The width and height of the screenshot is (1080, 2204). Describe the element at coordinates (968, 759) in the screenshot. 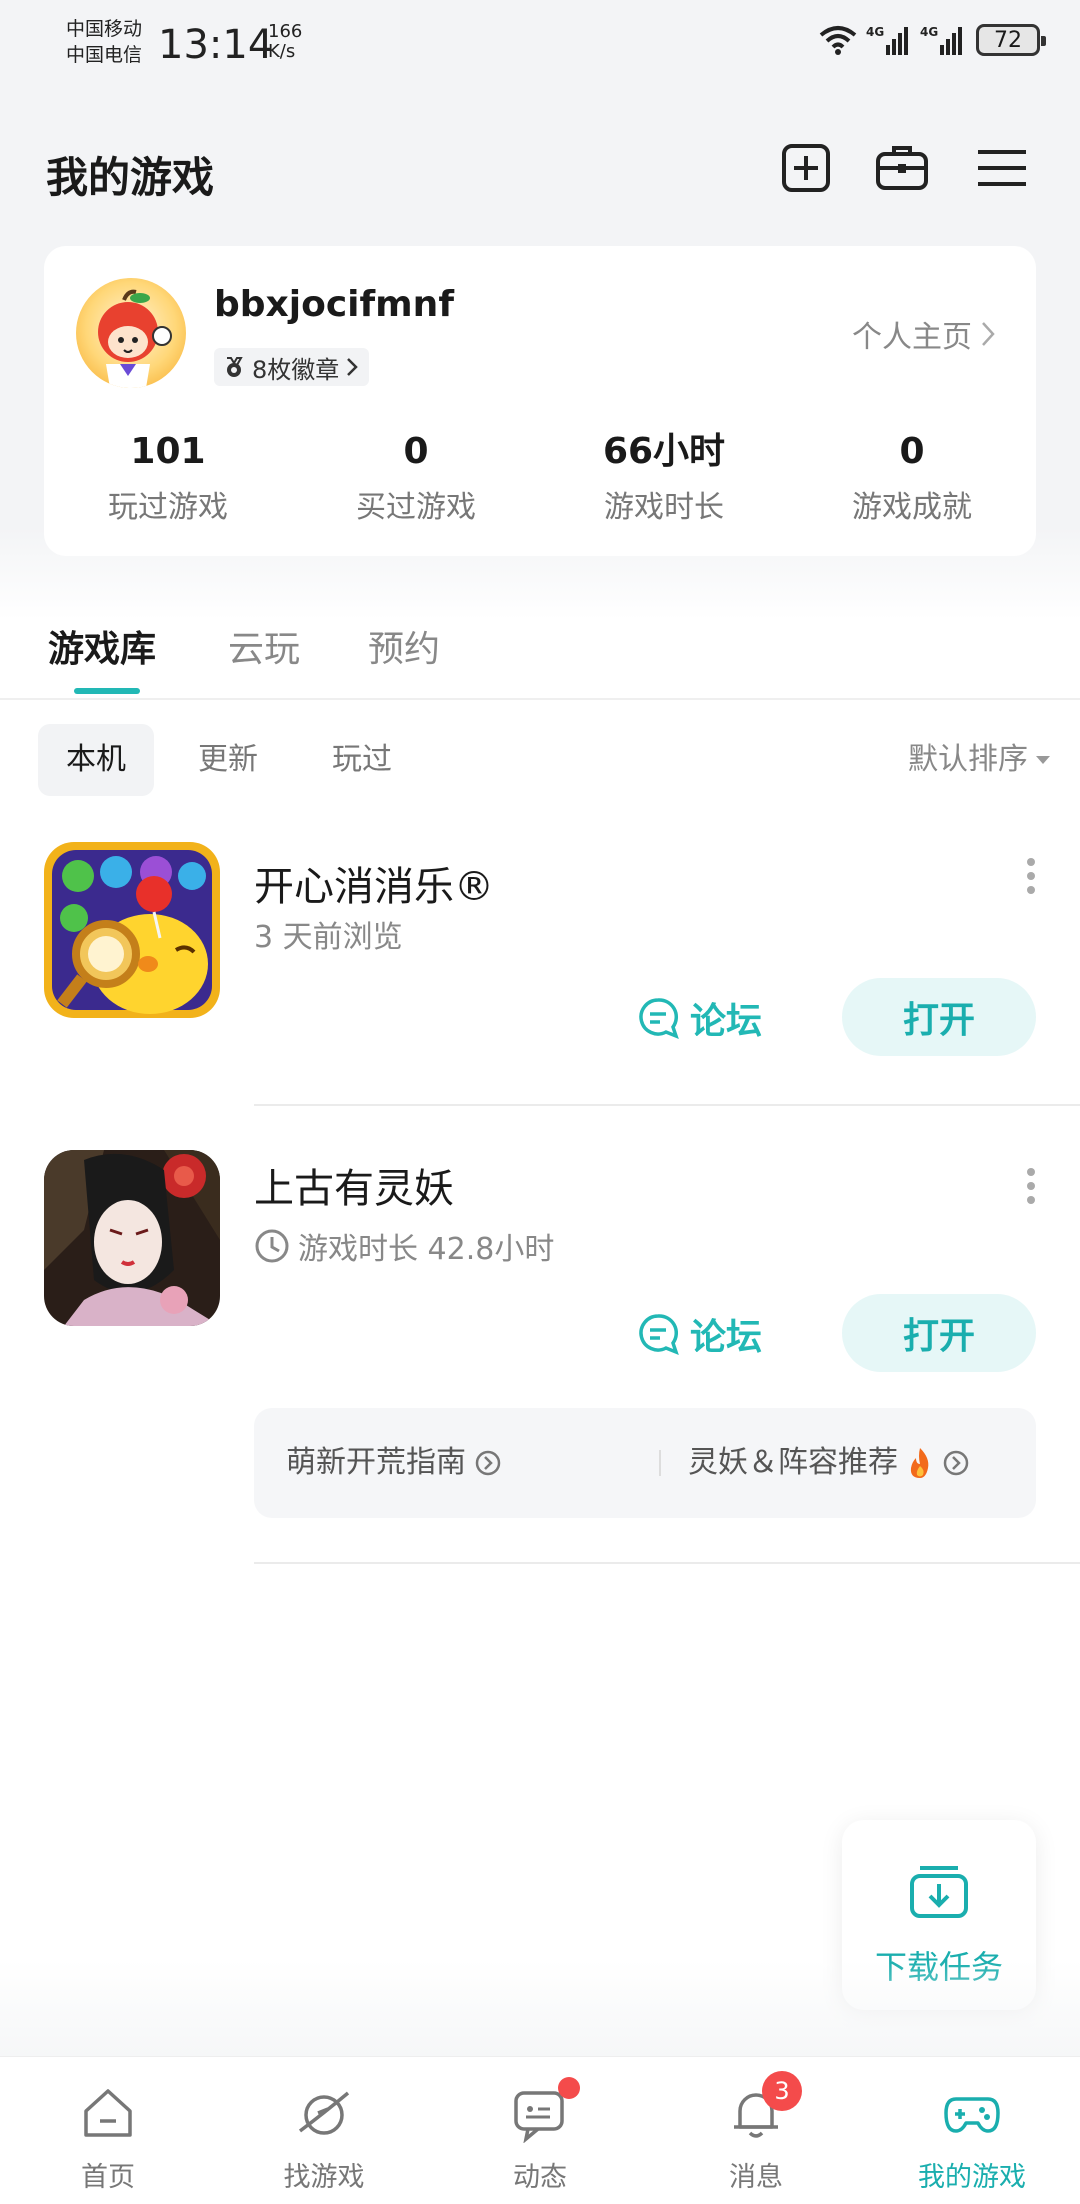

I see `sort-label: 默认排序` at that location.